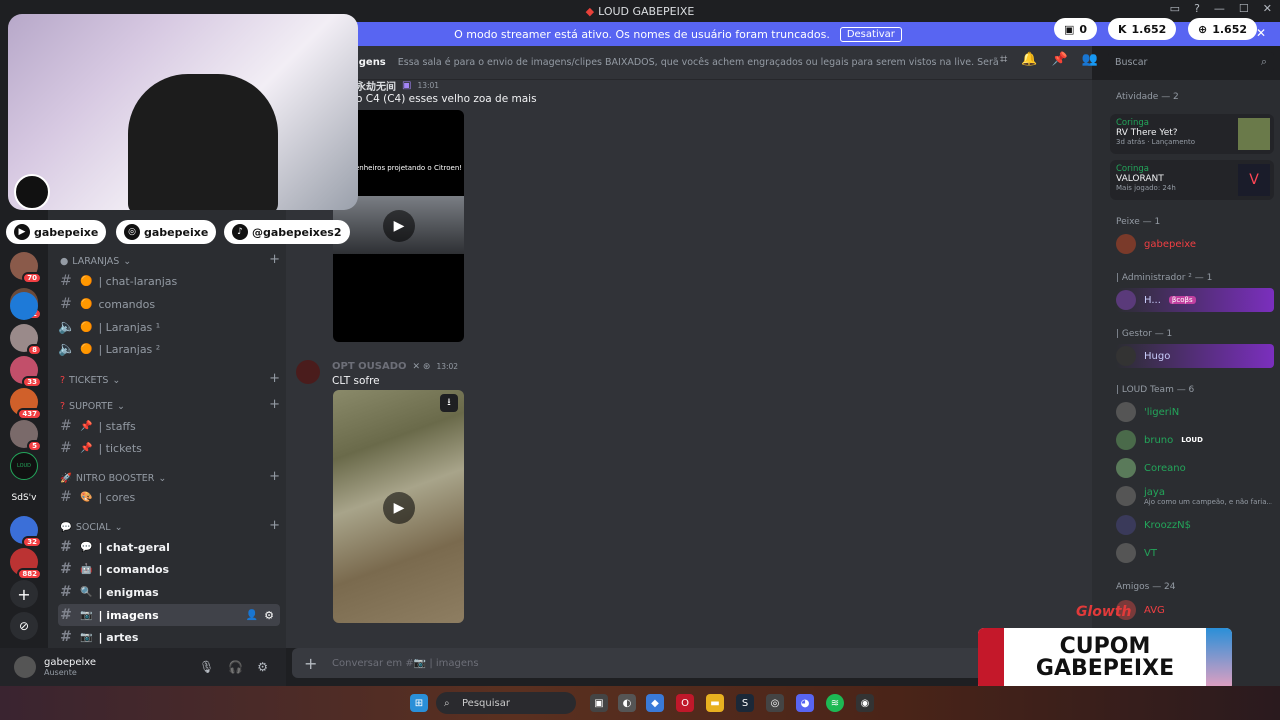 Image resolution: width=1280 pixels, height=720 pixels. I want to click on member-item: bruno LOUD, so click(1192, 440).